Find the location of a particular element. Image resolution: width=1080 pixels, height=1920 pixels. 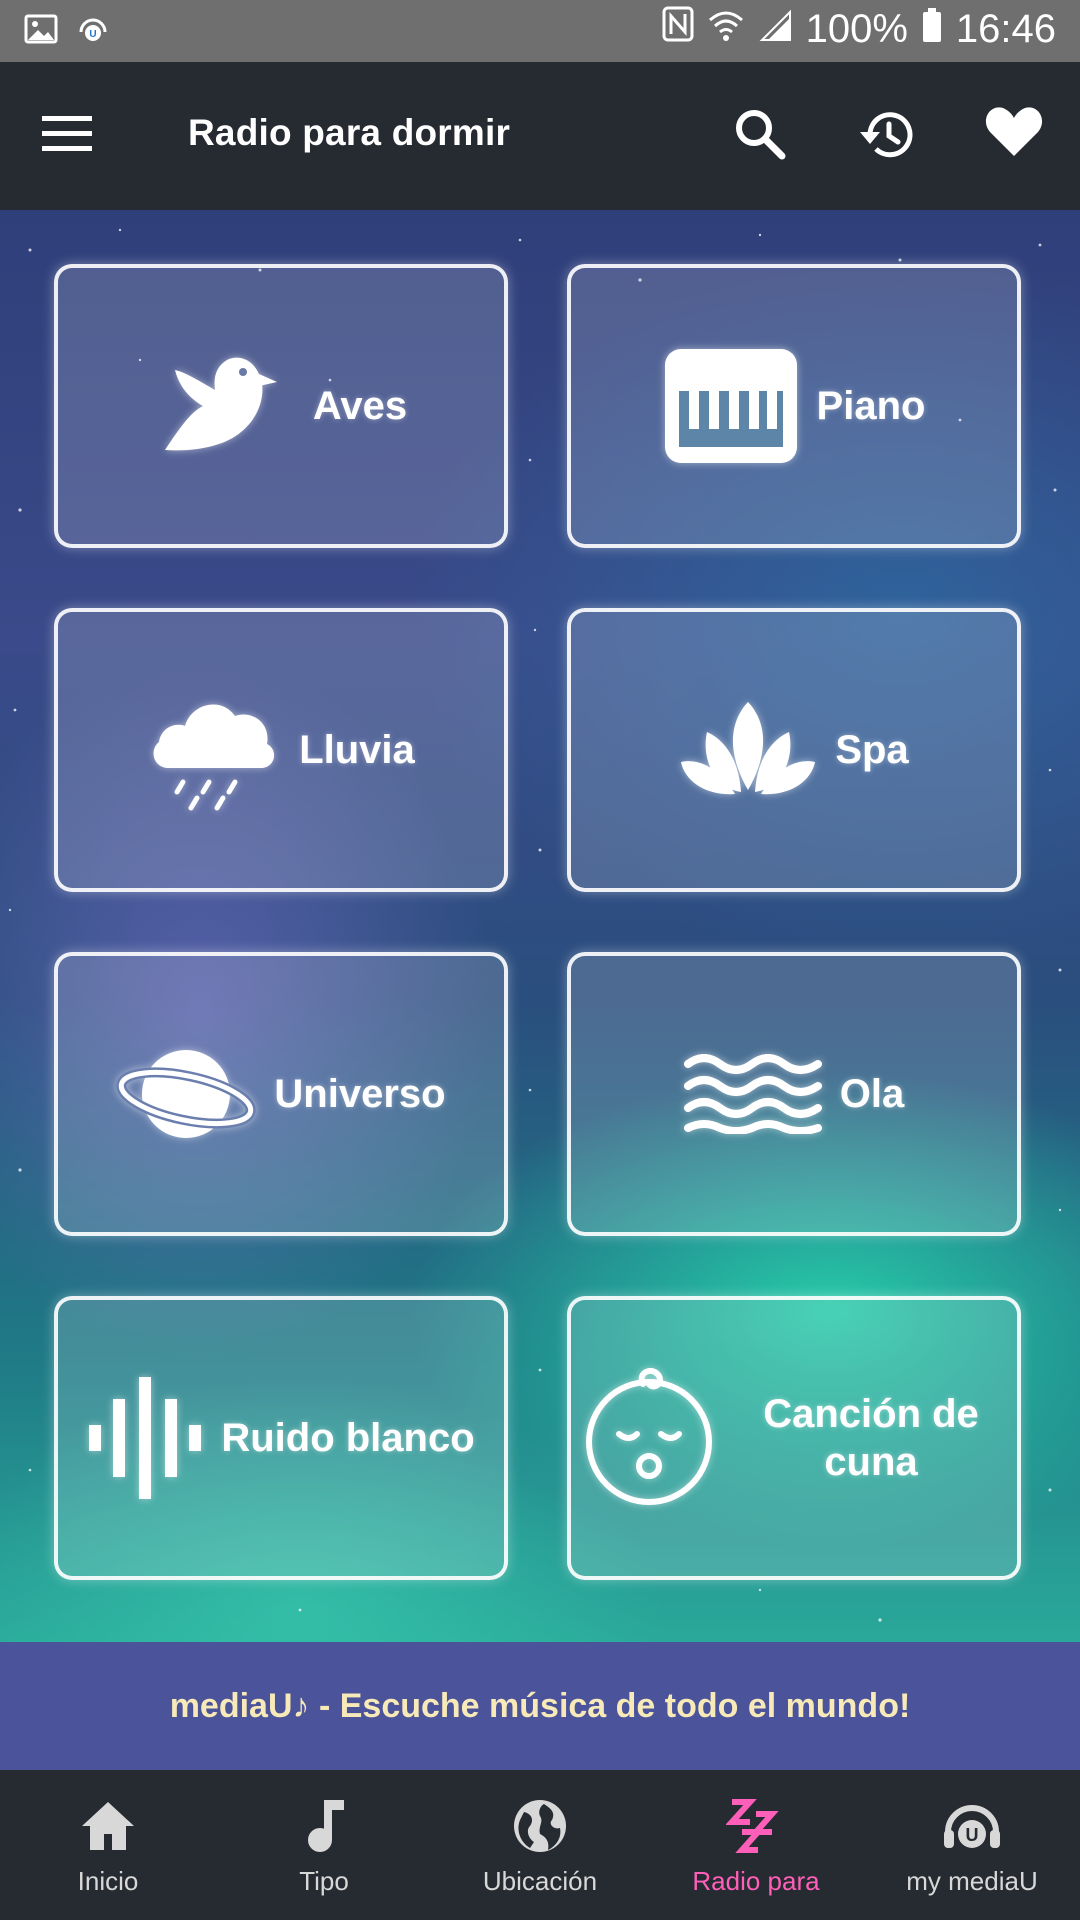

tile-spa: Spa is located at coordinates (794, 750).